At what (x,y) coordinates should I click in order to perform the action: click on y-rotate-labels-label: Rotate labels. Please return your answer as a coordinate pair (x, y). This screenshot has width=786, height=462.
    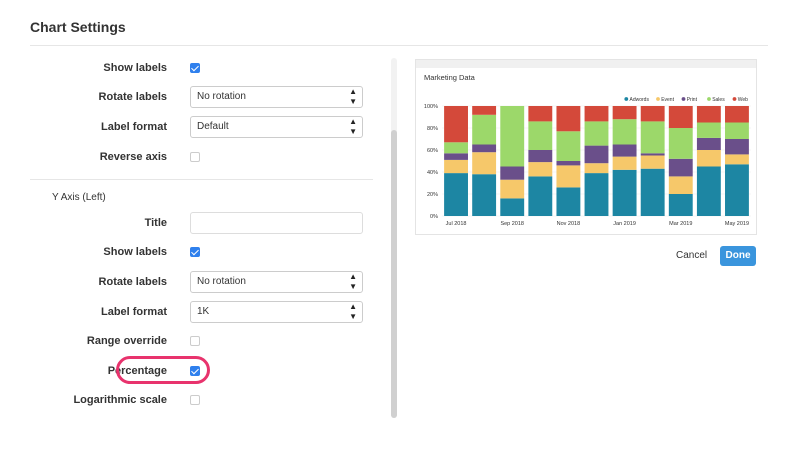
    Looking at the image, I should click on (132, 282).